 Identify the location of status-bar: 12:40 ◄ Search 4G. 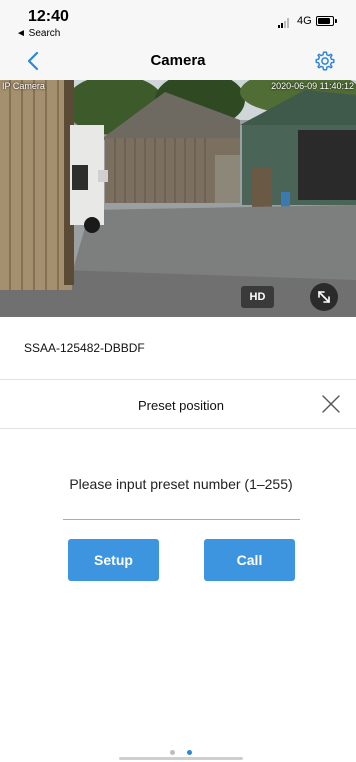
(178, 21).